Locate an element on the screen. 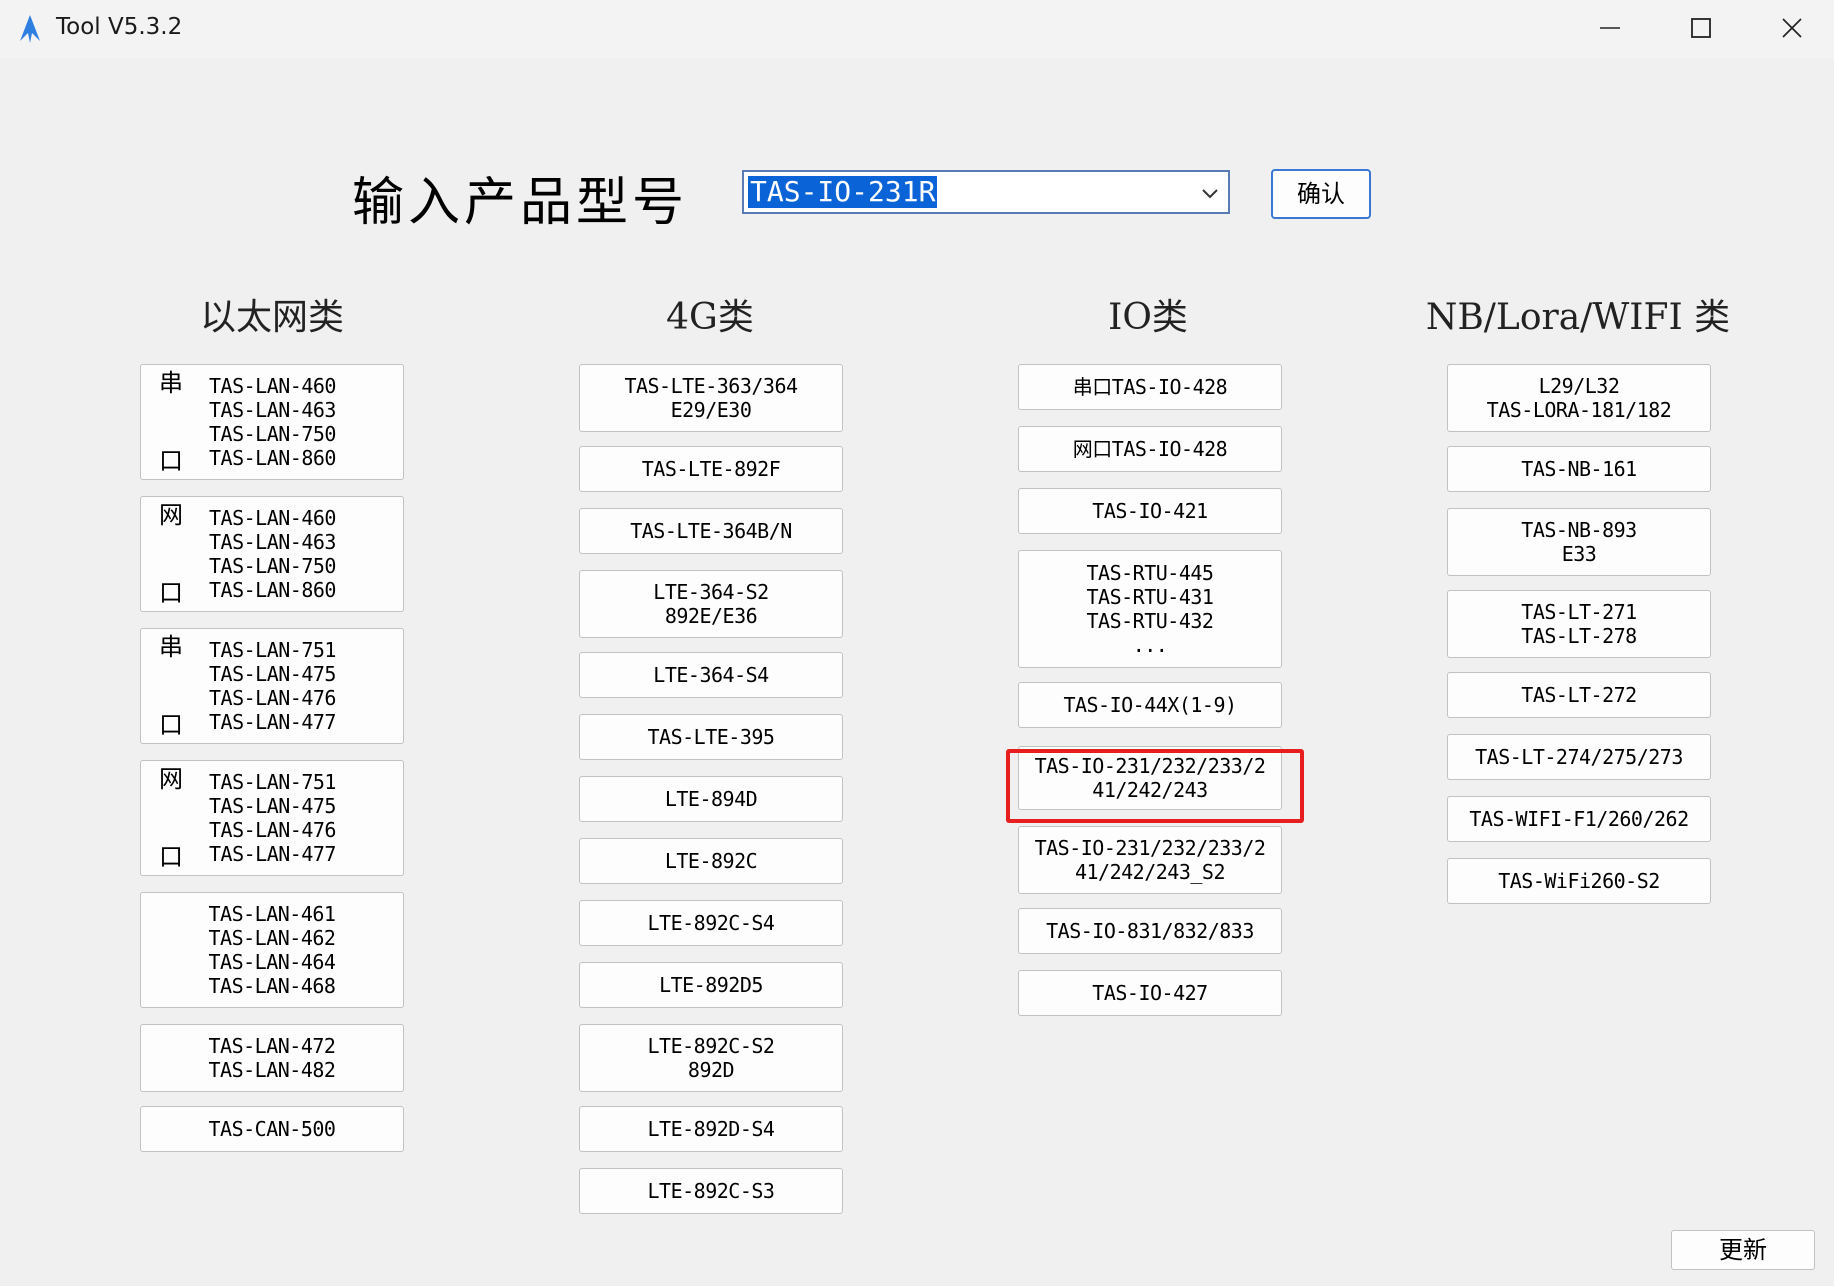  port-type-mark: 口 is located at coordinates (171, 857).